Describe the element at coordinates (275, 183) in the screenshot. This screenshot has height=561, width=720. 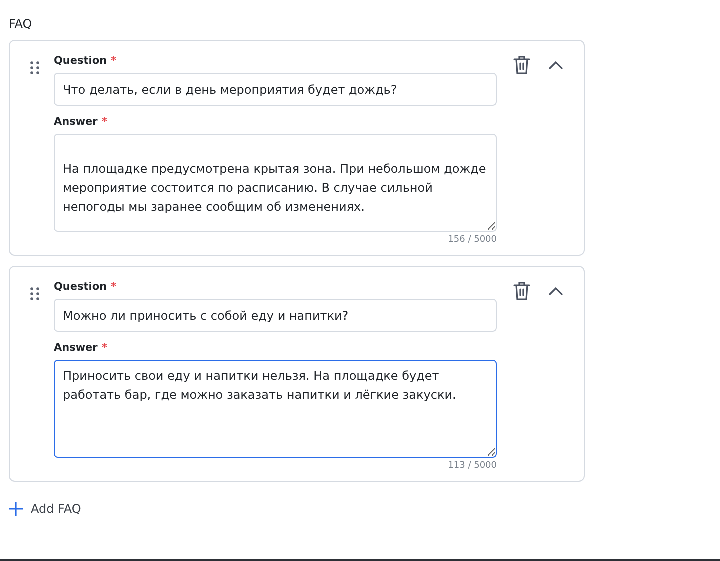
I see `answer-field: На площадке предусмотрена крытая зона. При небольшом дожде мероприятие состоится по расписанию. В случае сильной непогоды мы заранее сообщим об изменениях.` at that location.